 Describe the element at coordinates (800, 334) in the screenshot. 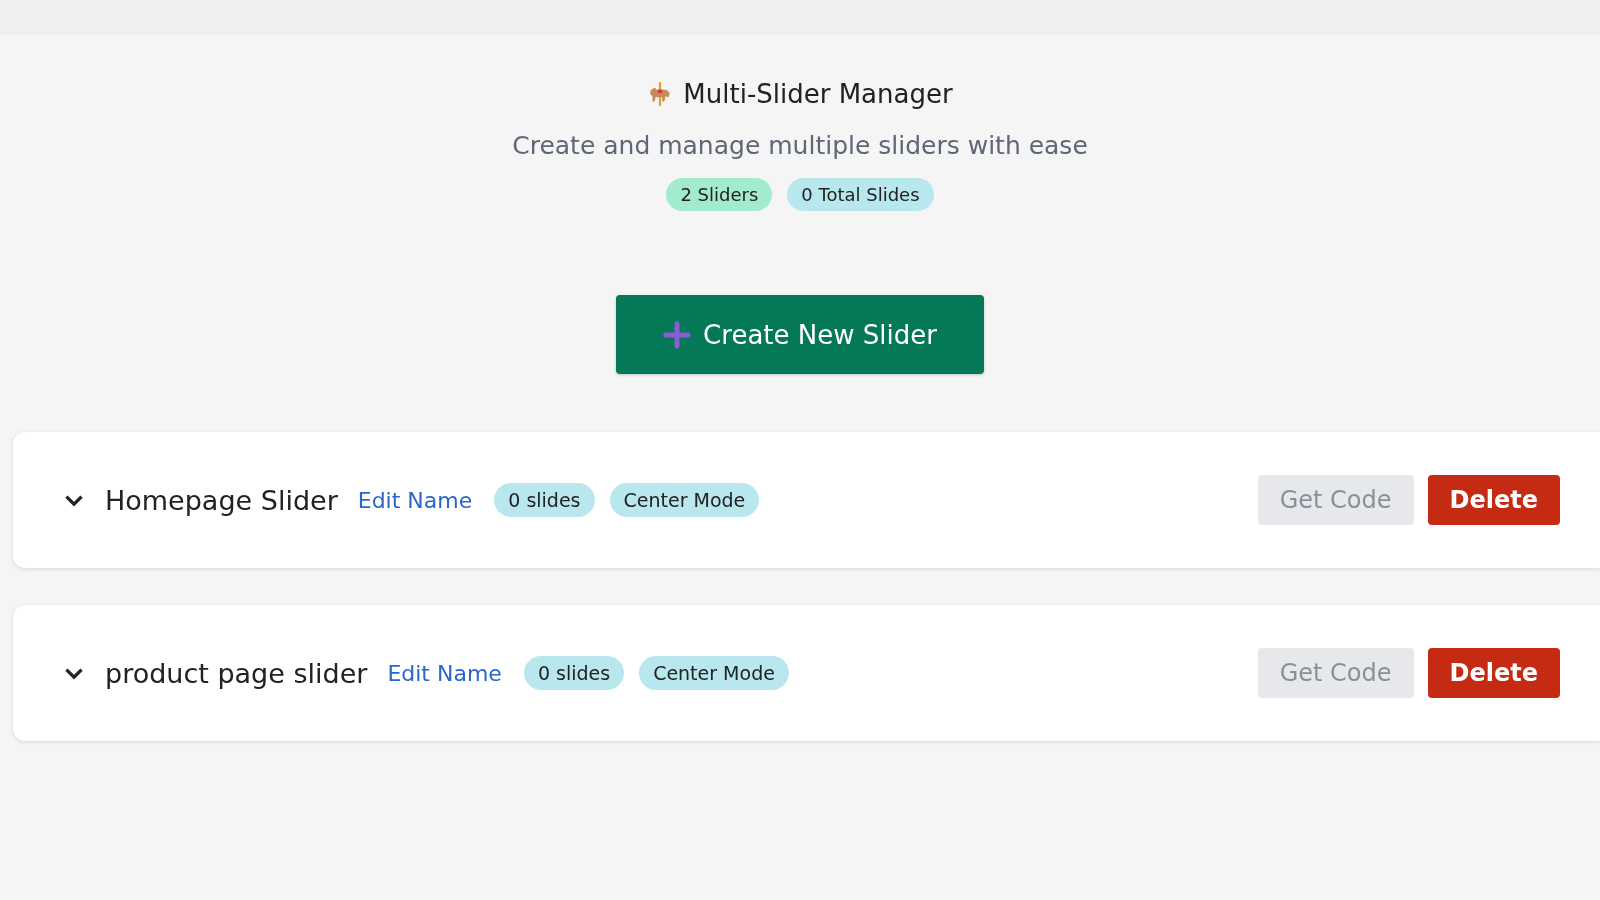

I see `create-slider-button: Create New Slider` at that location.